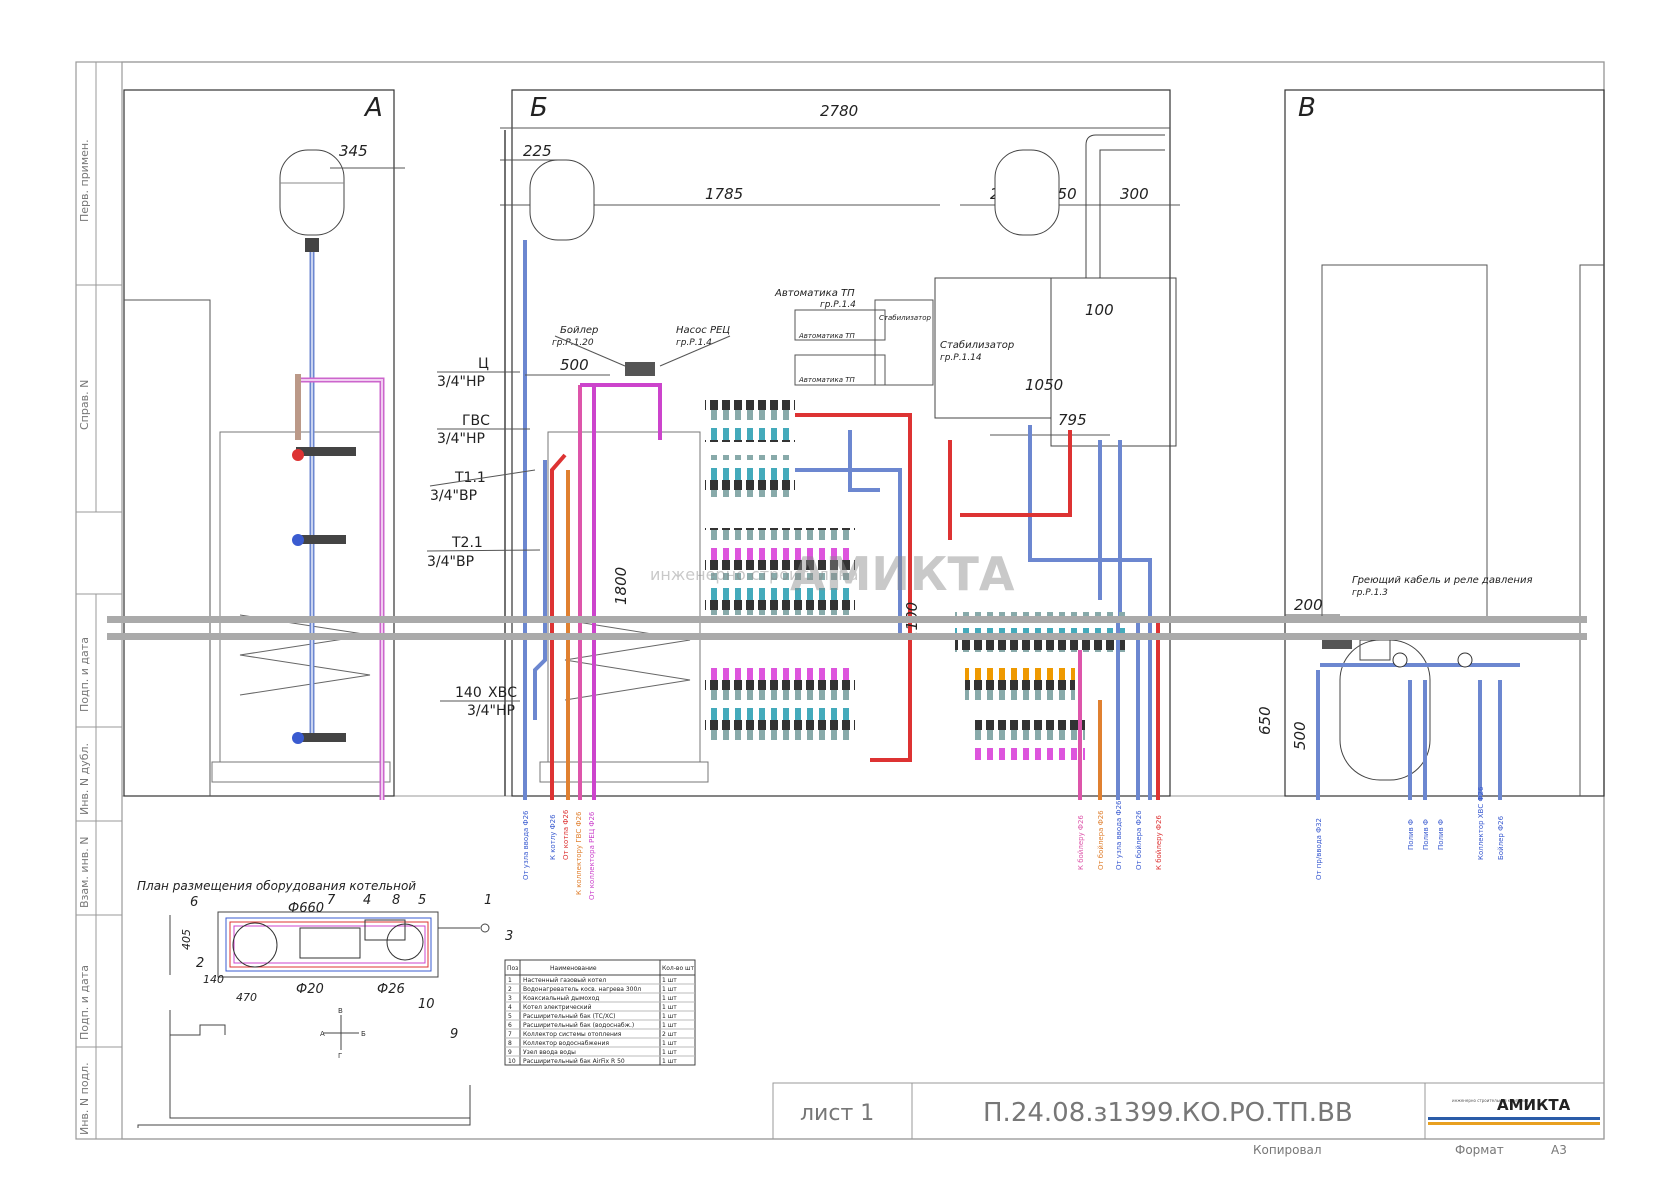 The height and width of the screenshot is (1187, 1680). I want to click on b-bottom-10: К бойлеру Ф26, so click(1159, 842).